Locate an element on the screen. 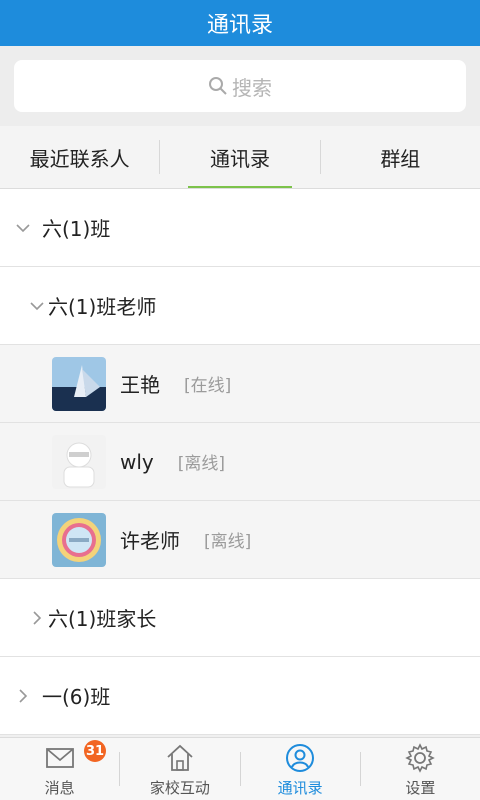 This screenshot has width=480, height=800. contact-name: 许老师 is located at coordinates (150, 541).